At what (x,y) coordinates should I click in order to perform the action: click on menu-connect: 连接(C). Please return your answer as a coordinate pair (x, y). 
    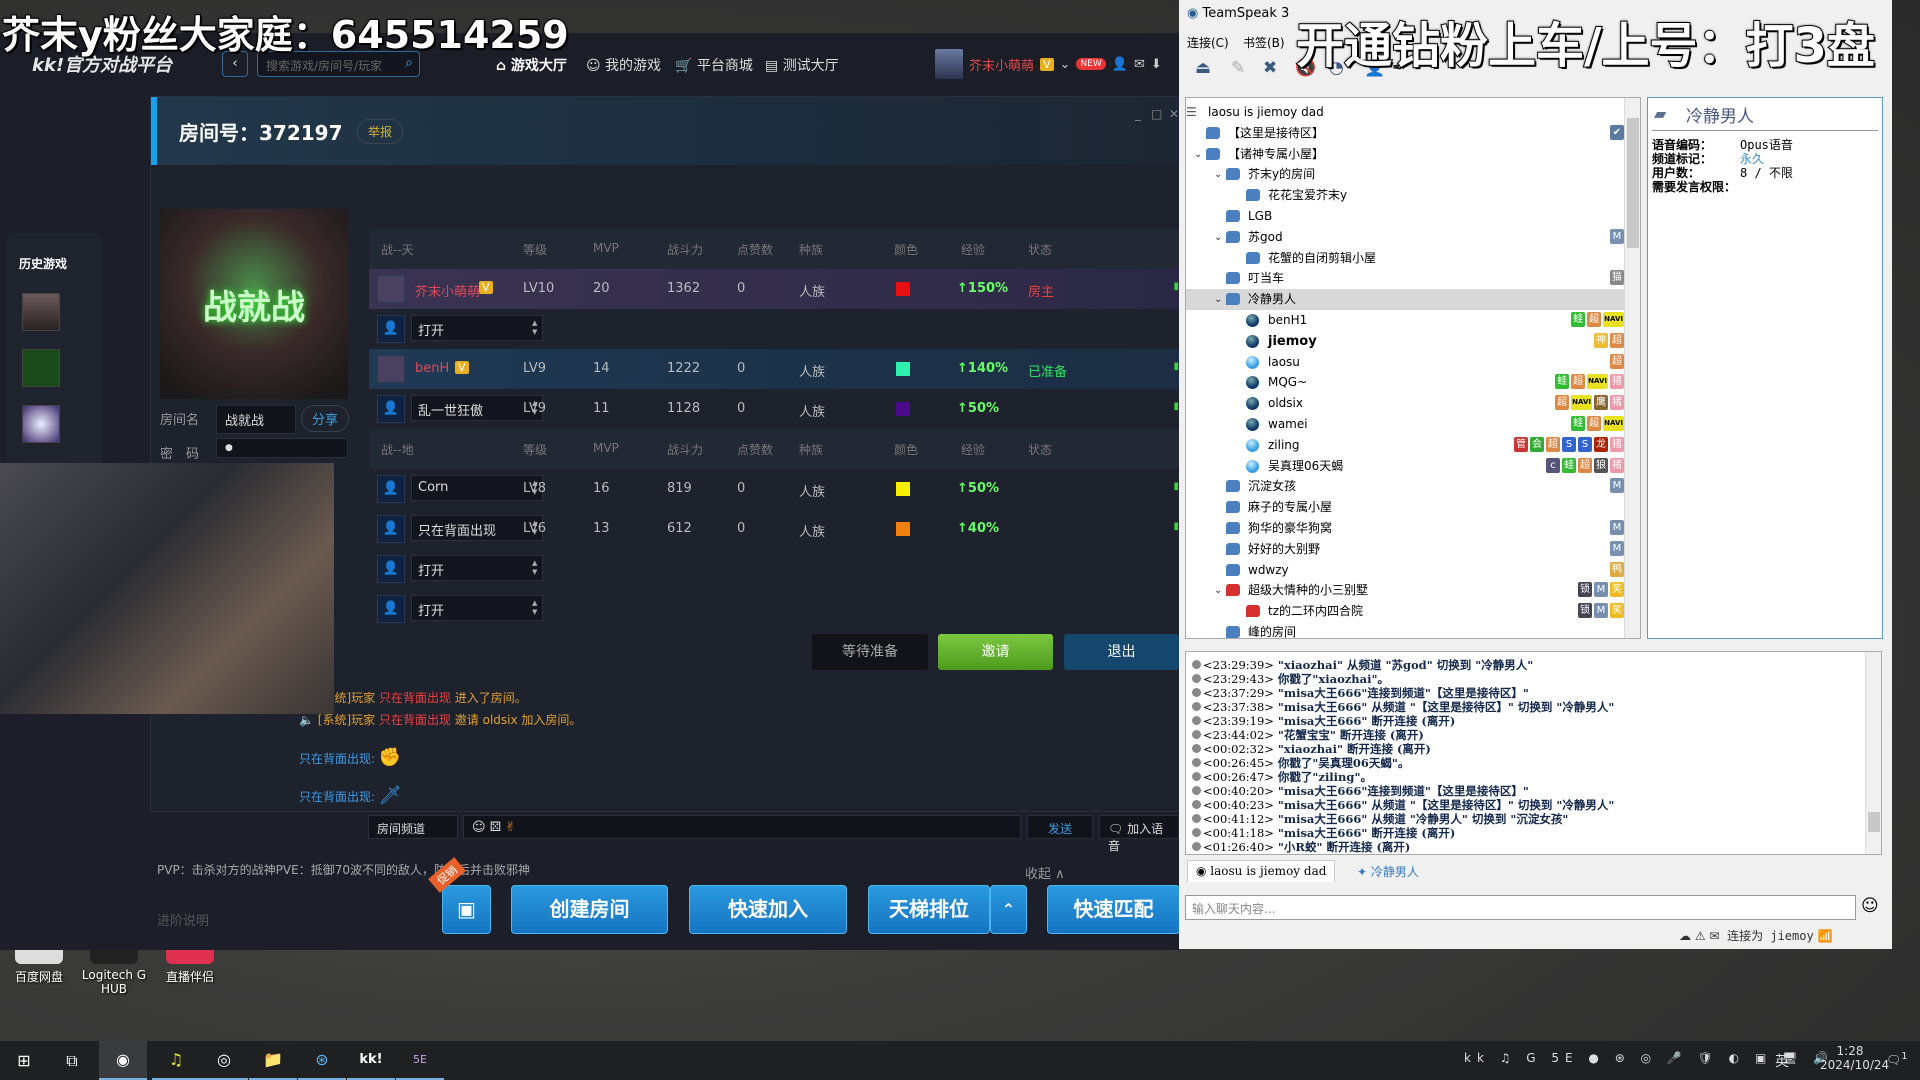
    Looking at the image, I should click on (1208, 42).